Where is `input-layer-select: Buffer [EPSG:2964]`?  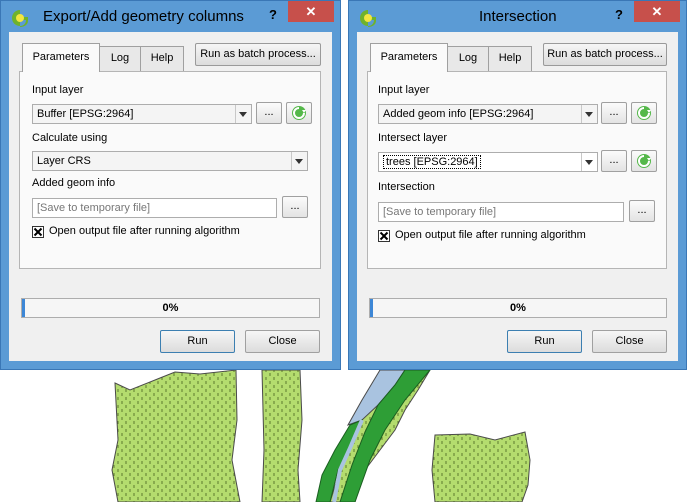
input-layer-select: Buffer [EPSG:2964] is located at coordinates (142, 114).